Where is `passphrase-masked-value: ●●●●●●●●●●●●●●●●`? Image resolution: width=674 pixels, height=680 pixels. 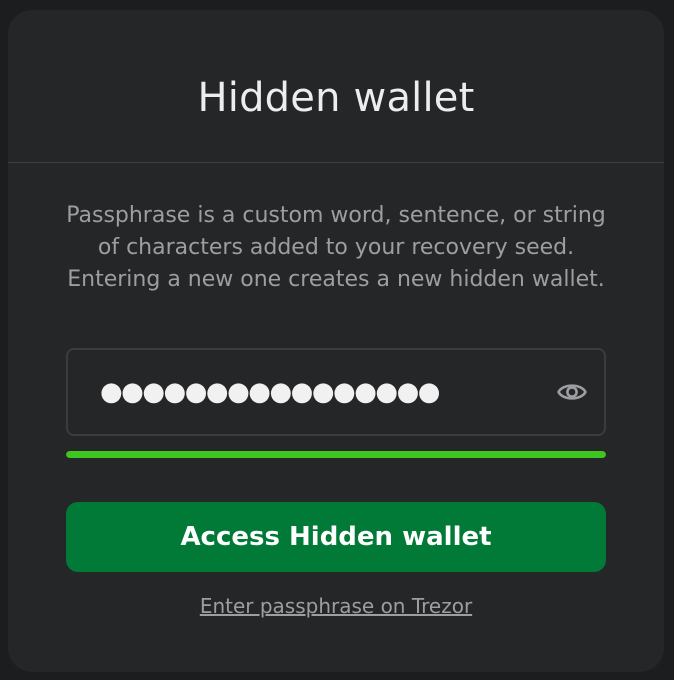
passphrase-masked-value: ●●●●●●●●●●●●●●●● is located at coordinates (270, 392).